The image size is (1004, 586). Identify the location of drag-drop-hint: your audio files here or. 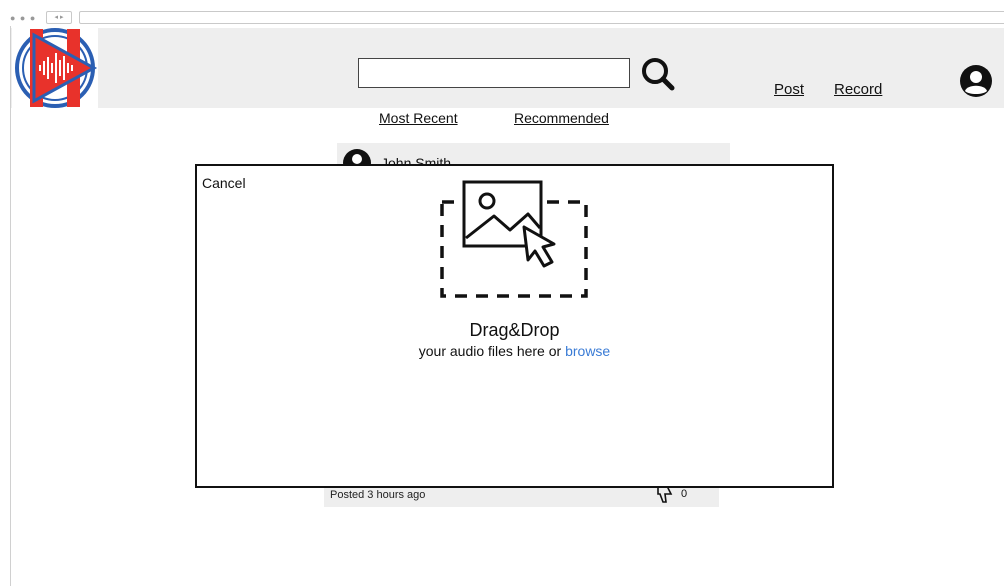
(490, 351).